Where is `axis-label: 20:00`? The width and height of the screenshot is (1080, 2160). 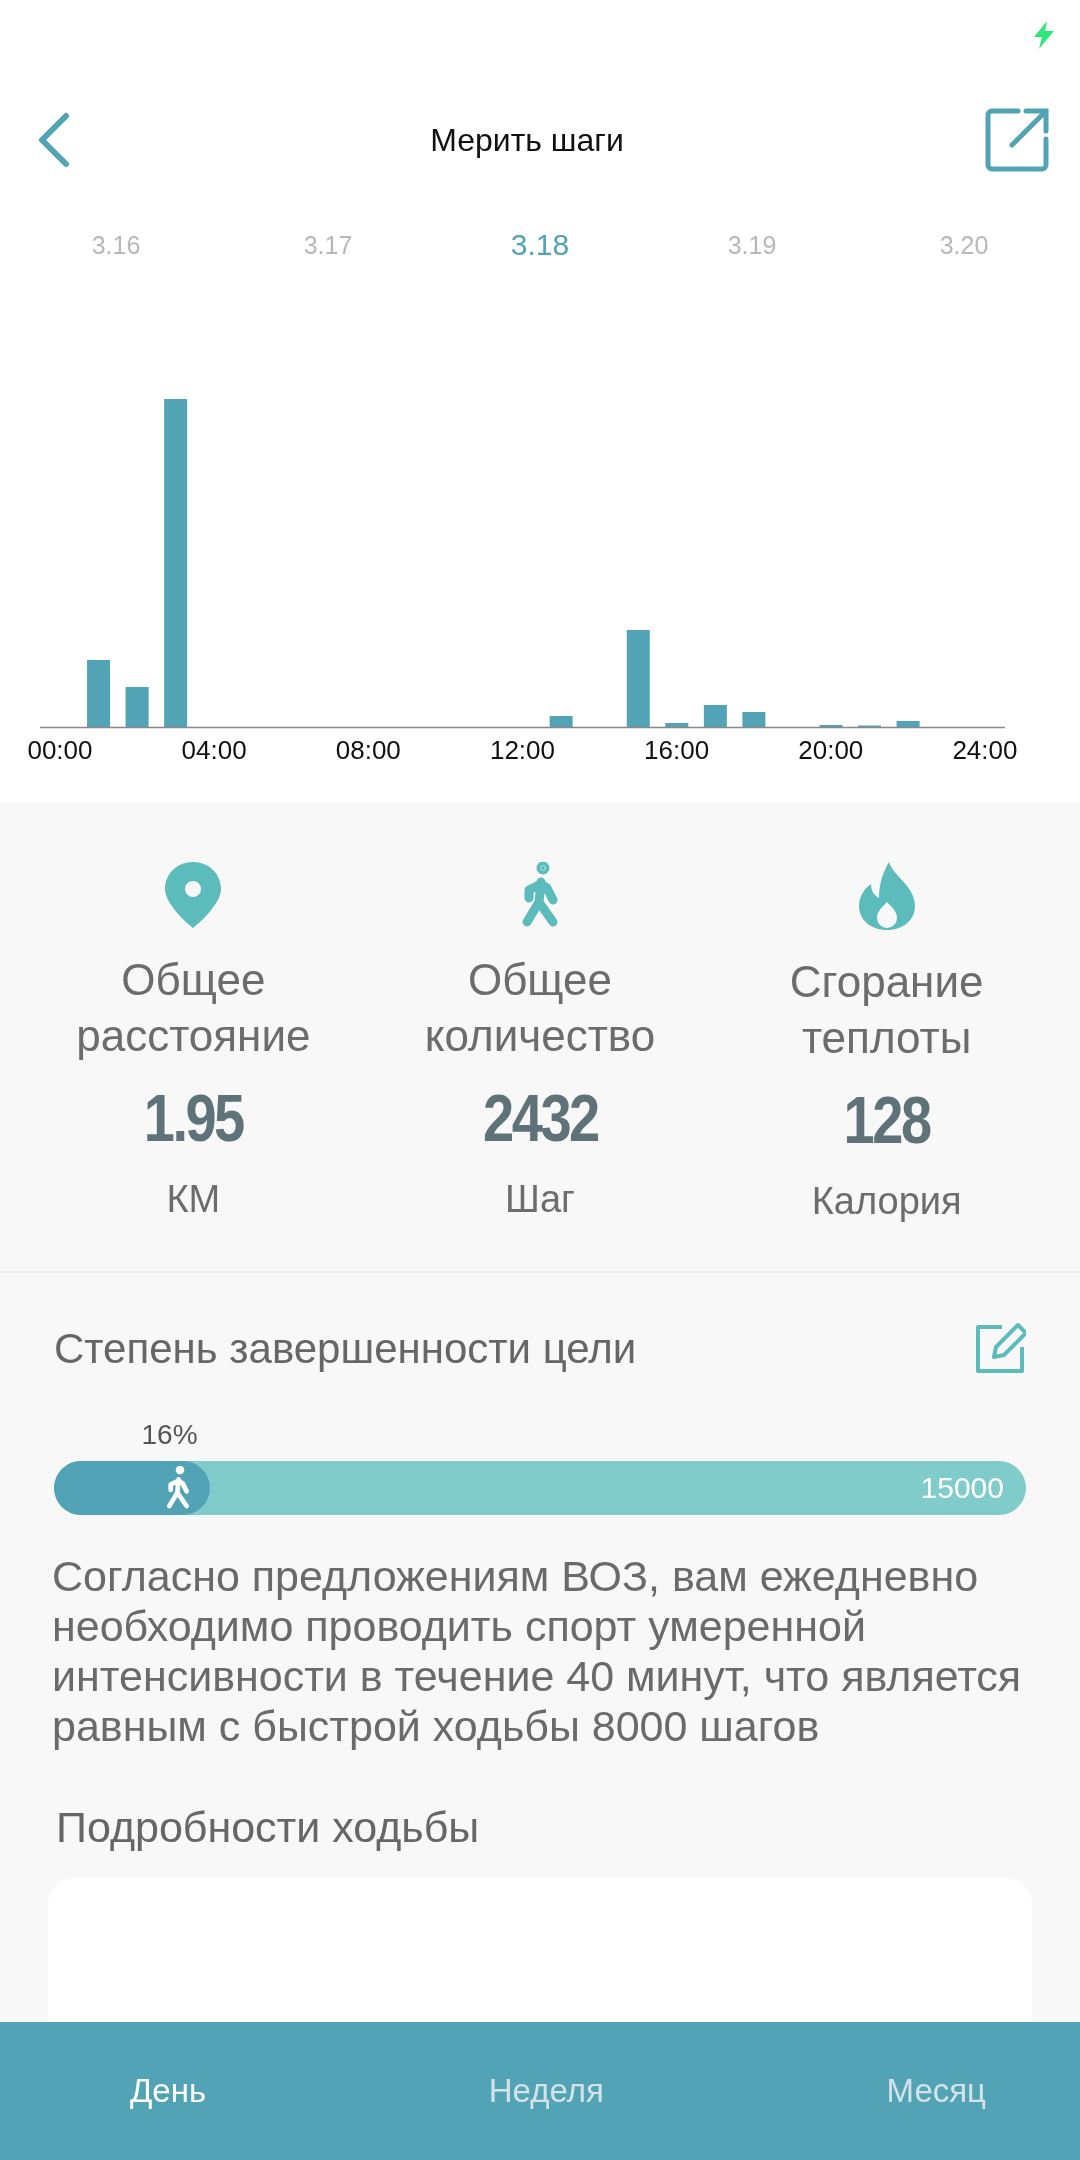
axis-label: 20:00 is located at coordinates (831, 750).